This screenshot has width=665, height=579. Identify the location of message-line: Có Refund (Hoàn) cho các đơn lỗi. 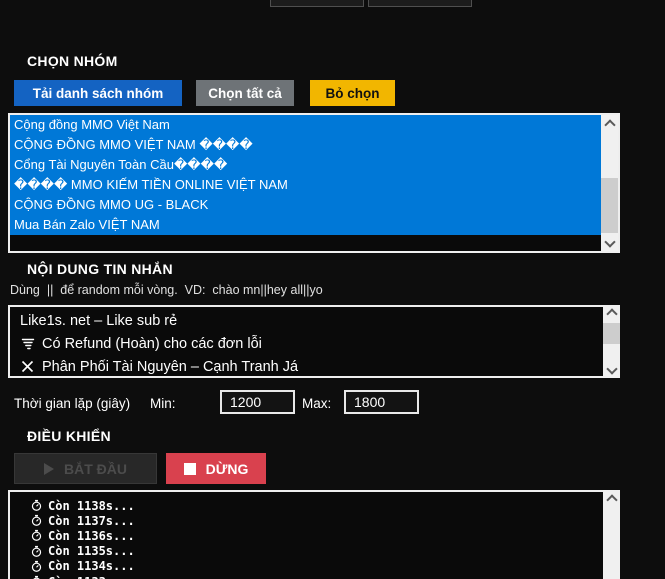
(319, 343).